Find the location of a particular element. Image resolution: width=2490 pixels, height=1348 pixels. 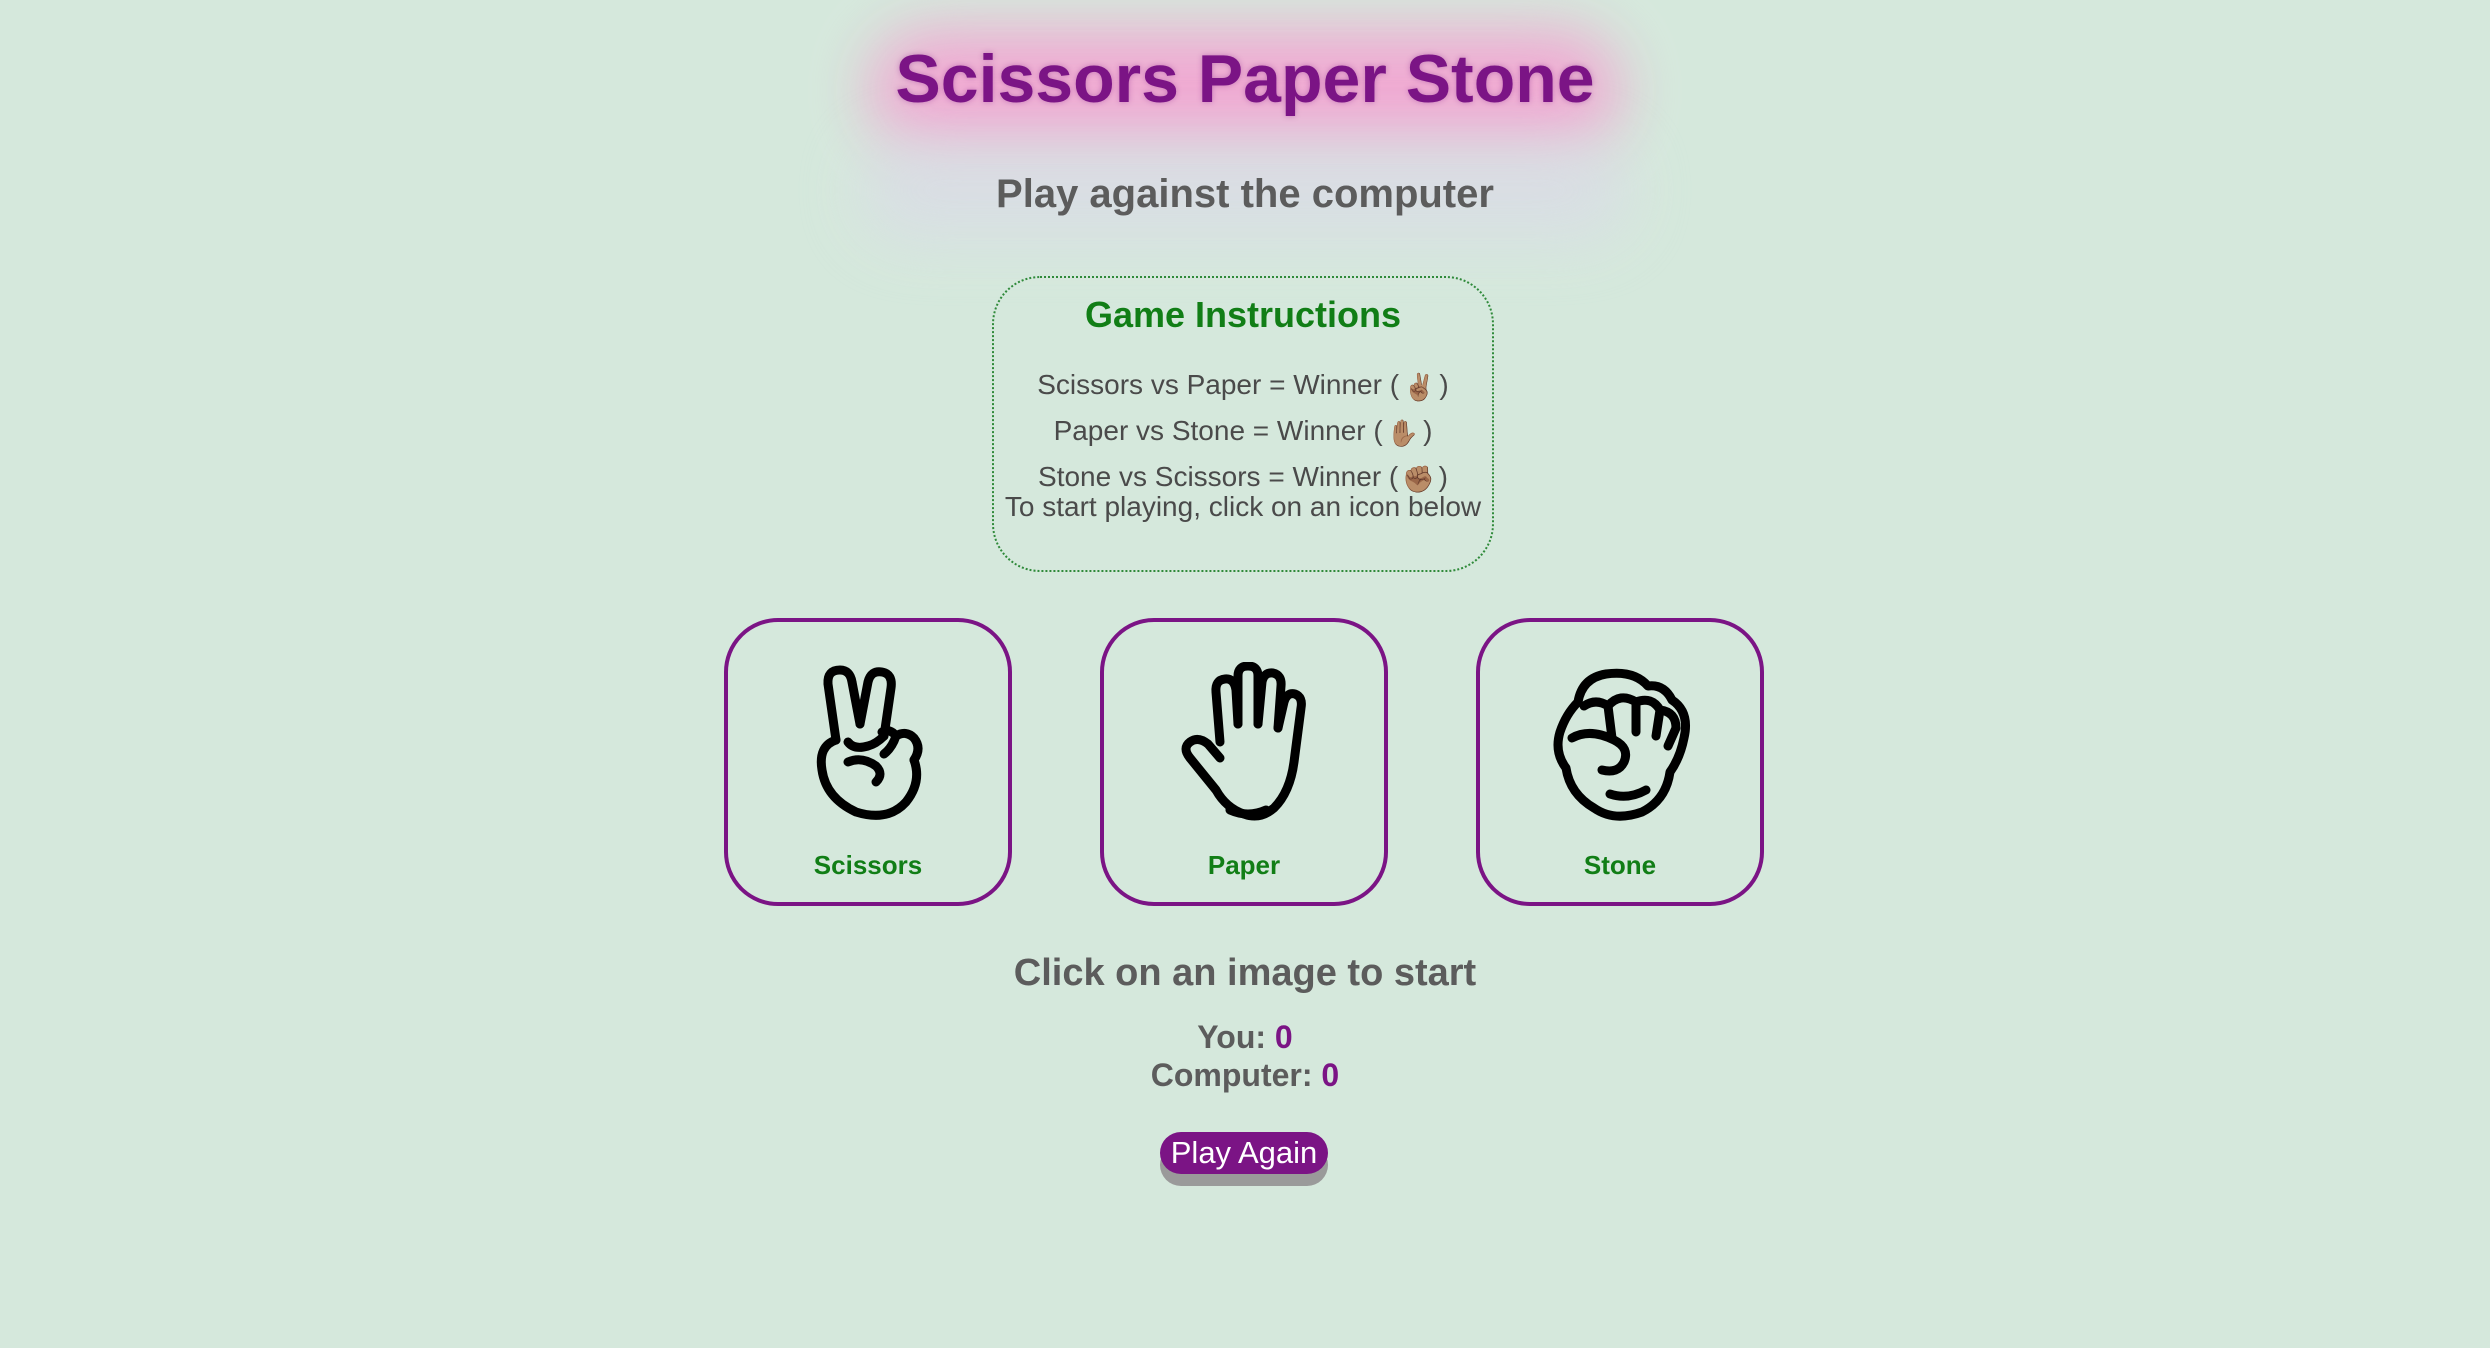

page-title: Scissors Paper Stone is located at coordinates (1245, 79).